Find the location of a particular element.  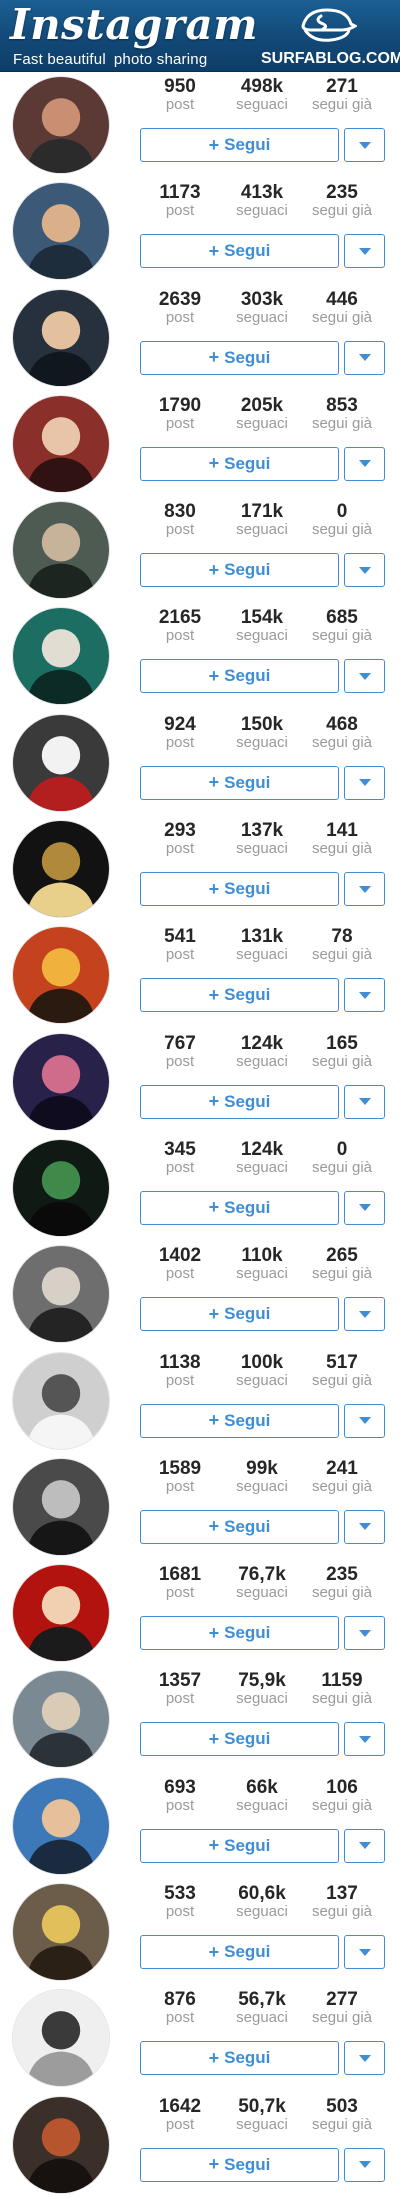

following-count: 106 is located at coordinates (342, 1787).